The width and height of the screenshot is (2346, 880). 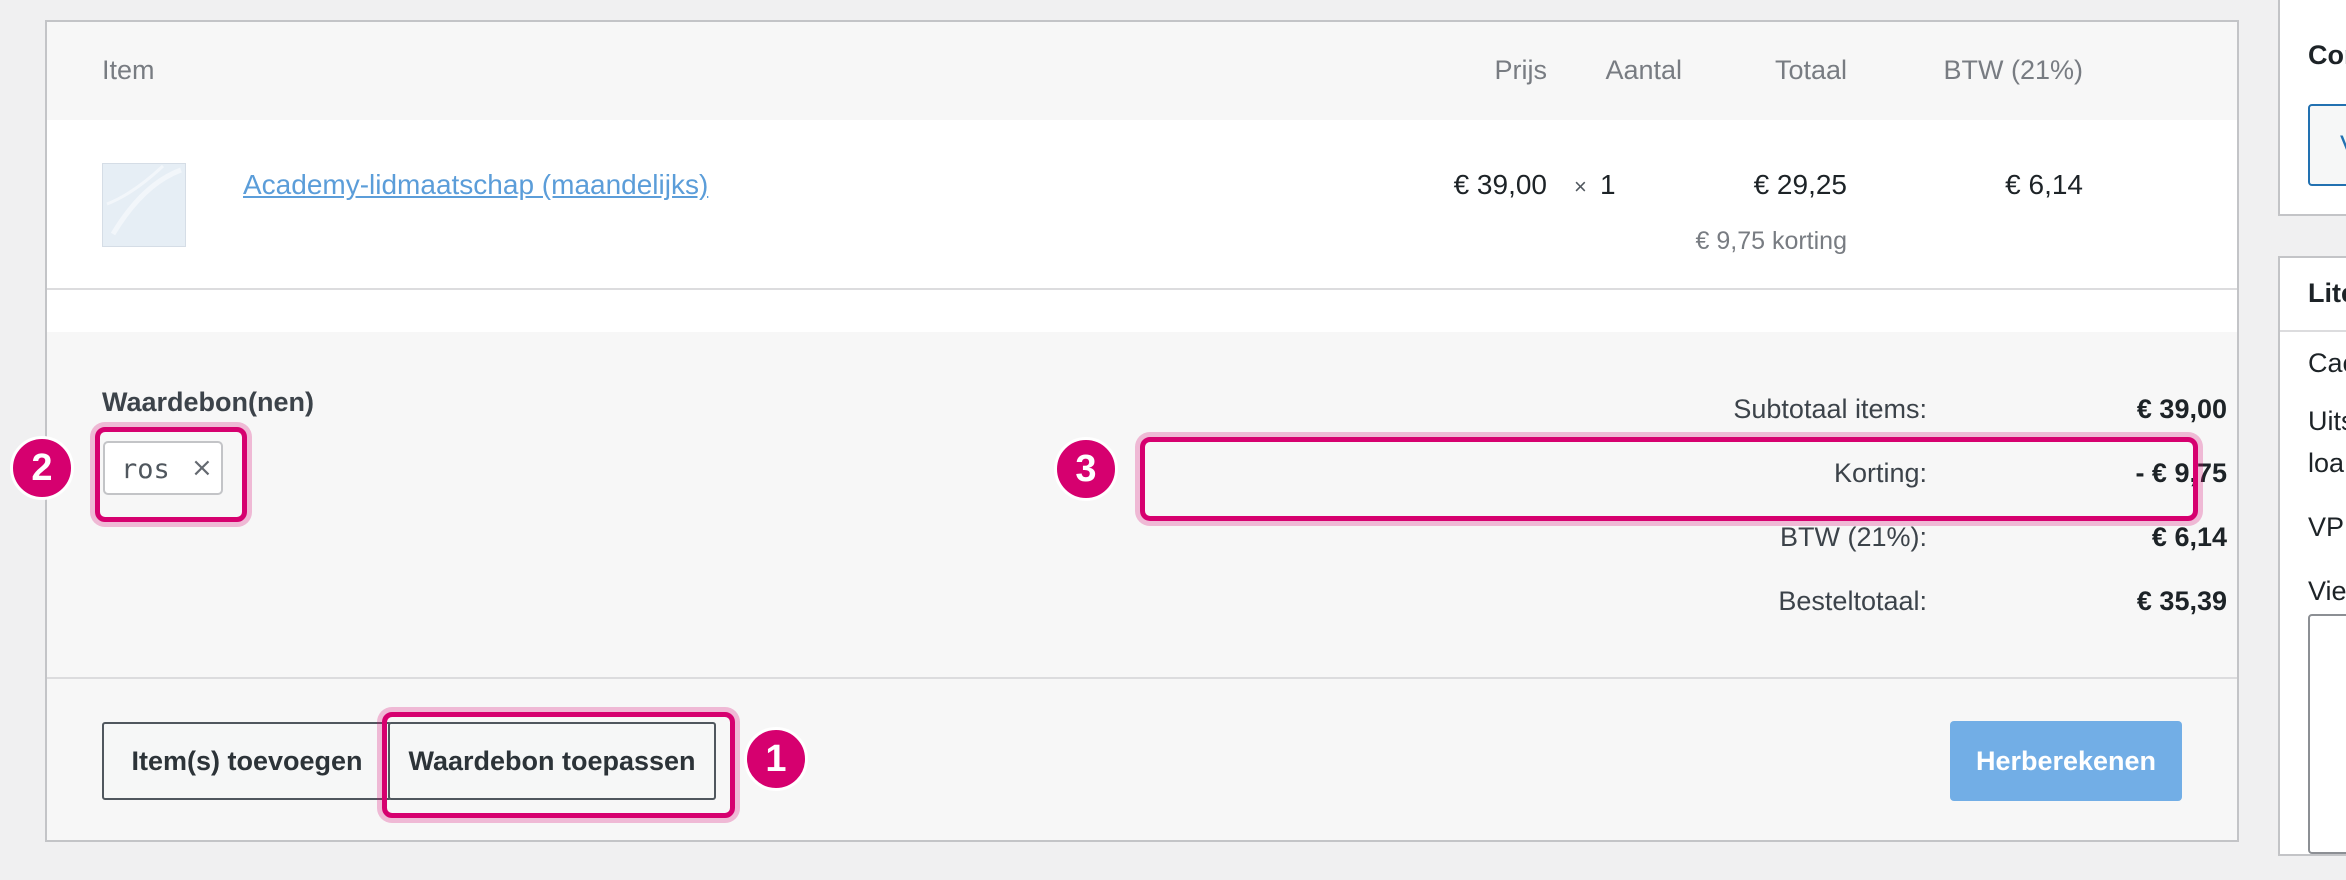 I want to click on discount-label: Korting:, so click(x=1880, y=473).